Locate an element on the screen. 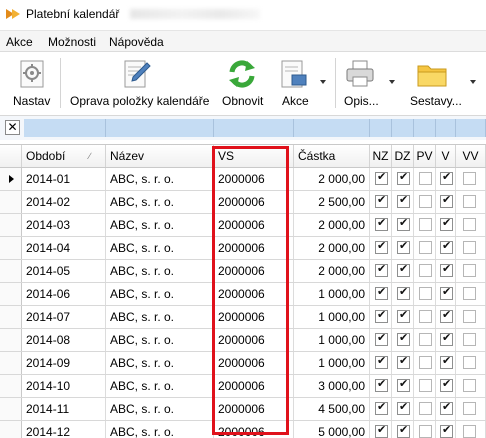 This screenshot has height=438, width=486. cell-castka: 2 500,00 is located at coordinates (332, 202).